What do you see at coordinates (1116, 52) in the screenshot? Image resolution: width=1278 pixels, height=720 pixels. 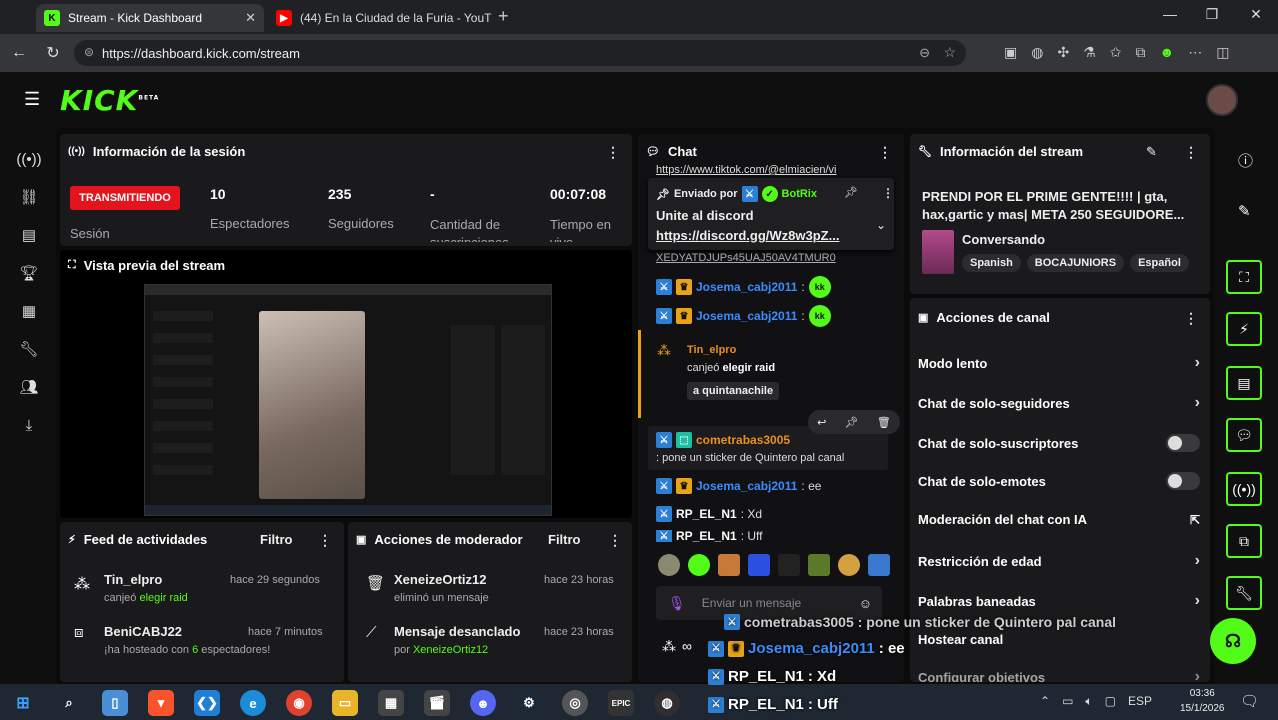 I see `favorites-icon: ✩` at bounding box center [1116, 52].